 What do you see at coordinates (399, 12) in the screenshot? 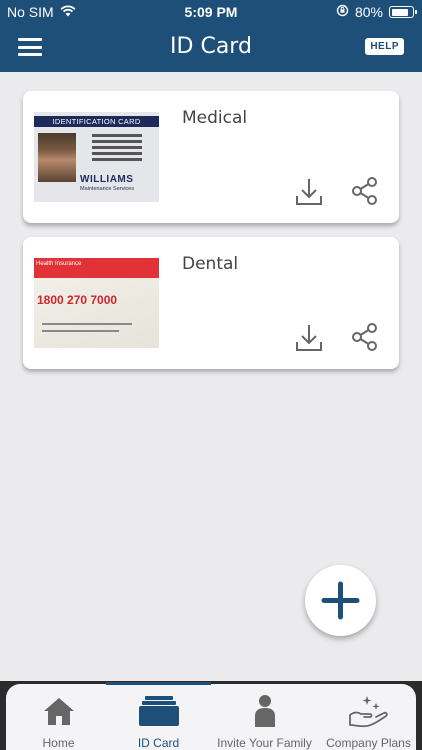
I see `battery-fill` at bounding box center [399, 12].